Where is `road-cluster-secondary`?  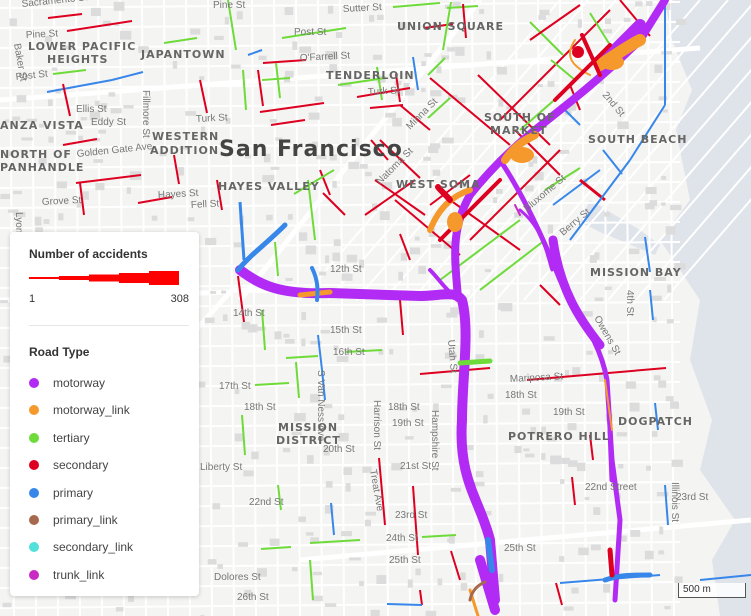
road-cluster-secondary is located at coordinates (578, 52).